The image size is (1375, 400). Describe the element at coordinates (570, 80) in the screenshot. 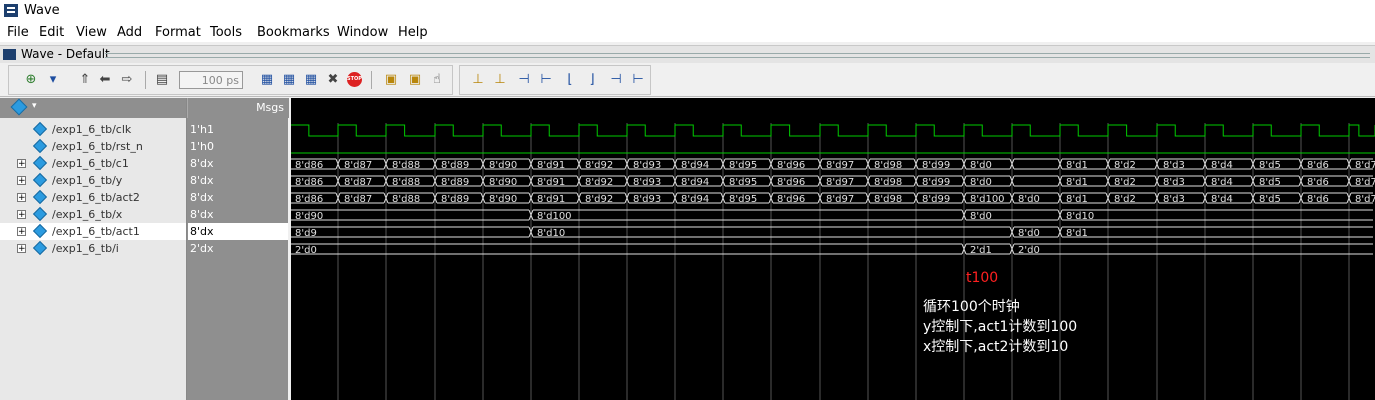

I see `find-falling-edge-icon: ⌊` at that location.